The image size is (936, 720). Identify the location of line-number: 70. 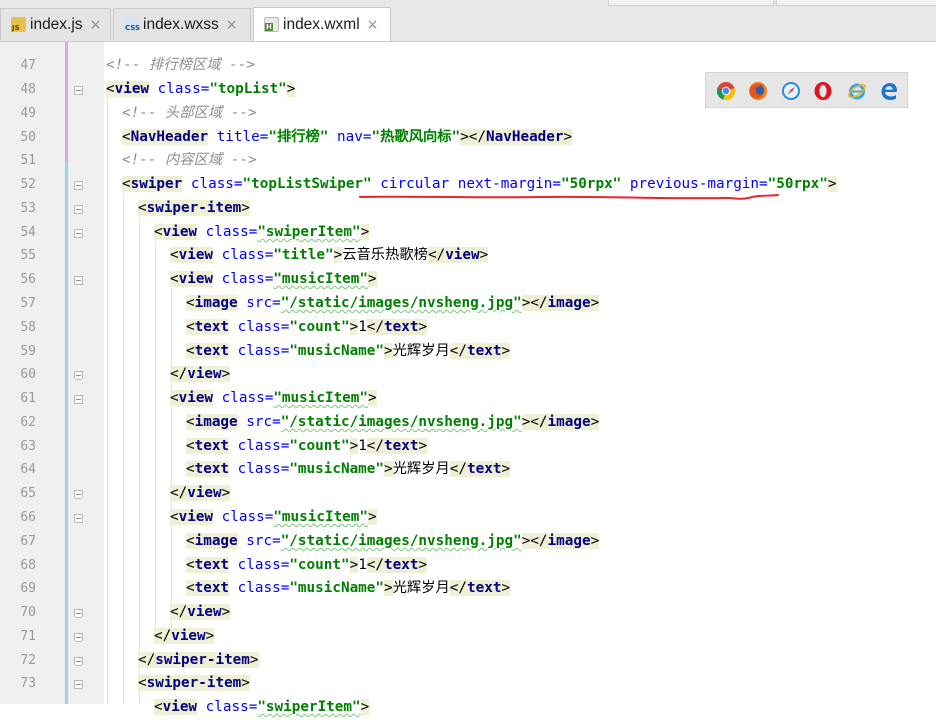
(28, 612).